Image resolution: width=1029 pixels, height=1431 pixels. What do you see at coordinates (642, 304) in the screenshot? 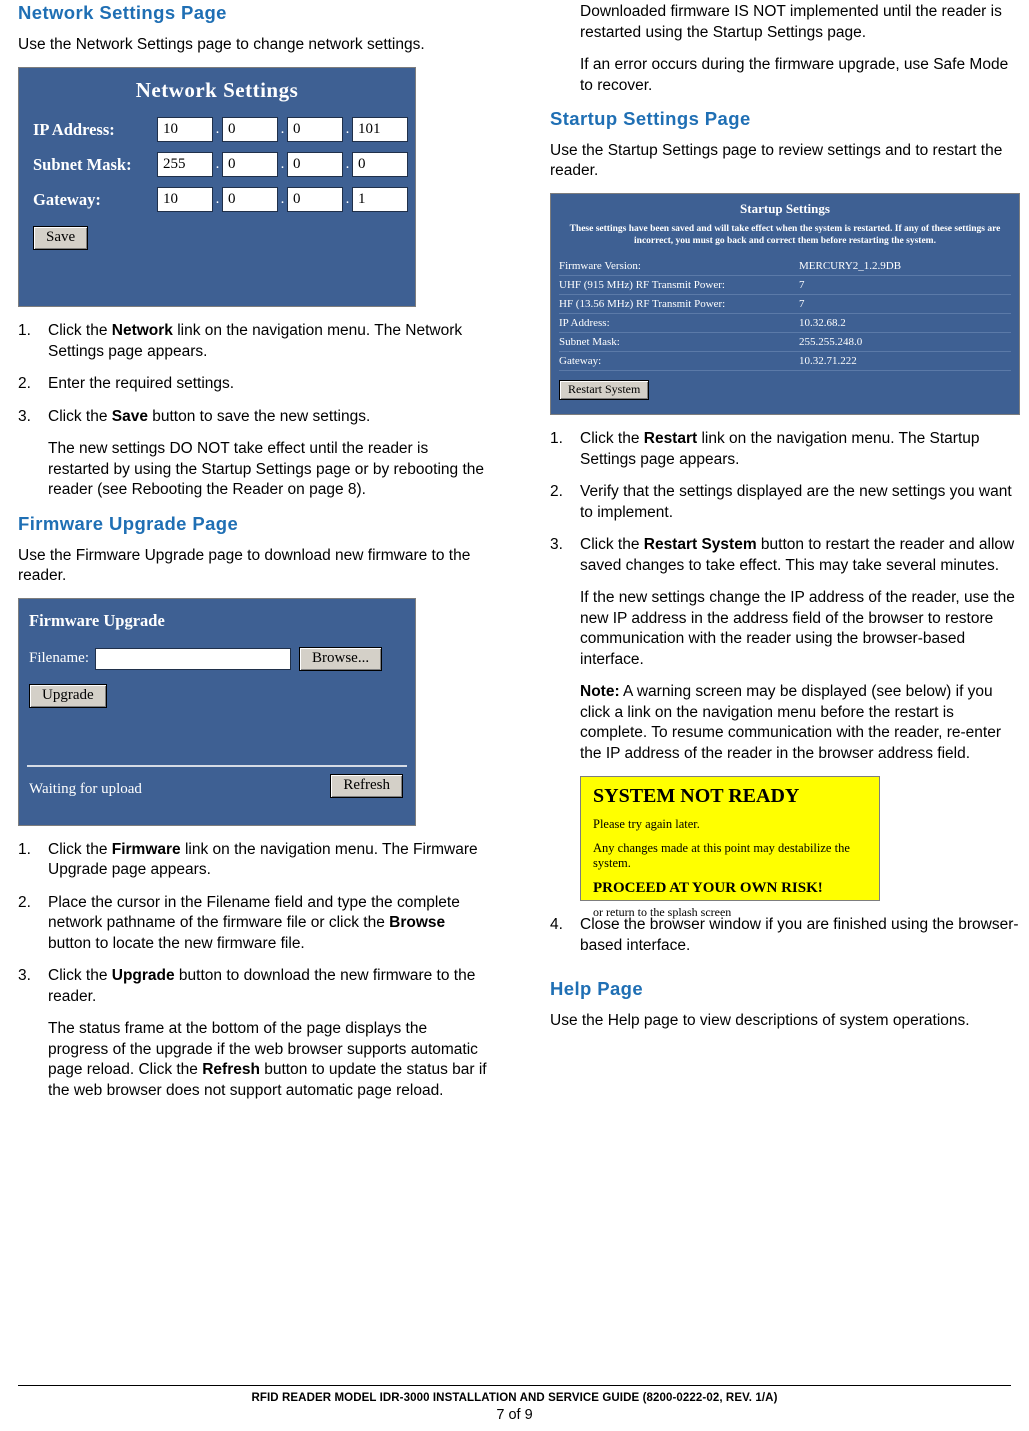
I see `setting-key: HF (13.56 MHz) RF Transmit Power:` at bounding box center [642, 304].